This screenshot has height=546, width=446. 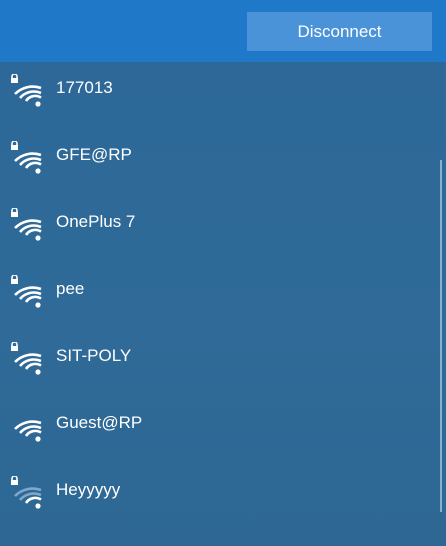 What do you see at coordinates (88, 489) in the screenshot?
I see `network-ssid: Heyyyyy` at bounding box center [88, 489].